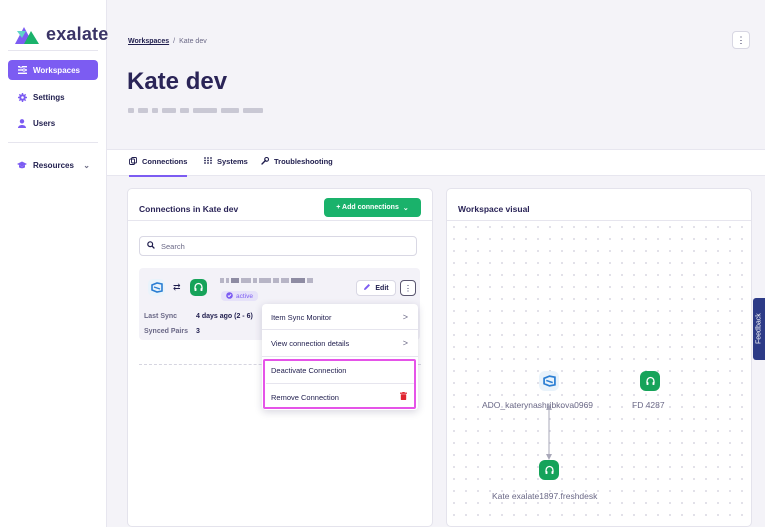 The width and height of the screenshot is (765, 527). Describe the element at coordinates (177, 287) in the screenshot. I see `swap-arrows-icon: ⇄` at that location.